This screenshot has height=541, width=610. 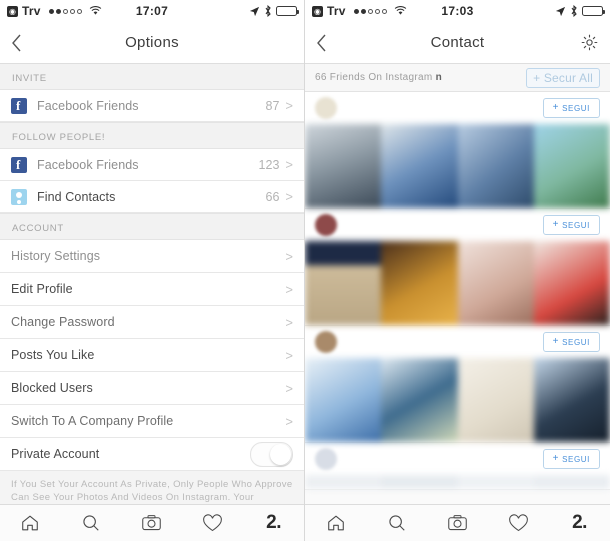 What do you see at coordinates (152, 226) in the screenshot?
I see `section-header-account: ACCOUNT` at bounding box center [152, 226].